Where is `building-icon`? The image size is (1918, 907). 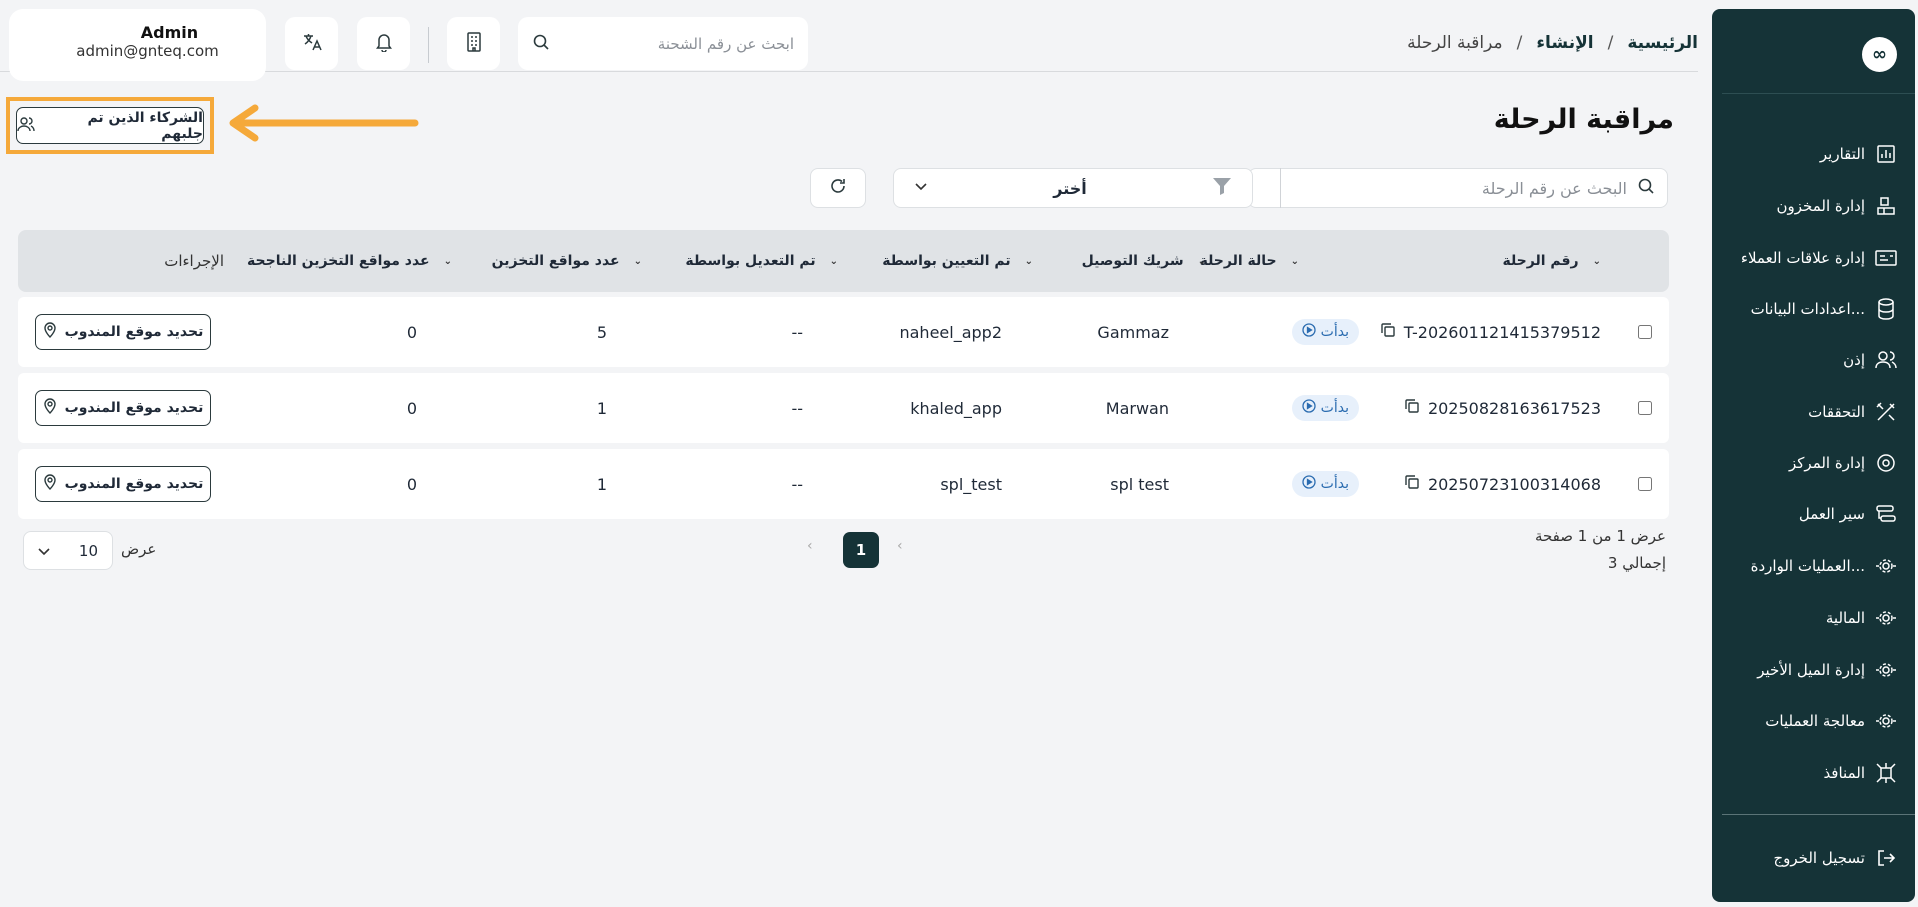 building-icon is located at coordinates (474, 43).